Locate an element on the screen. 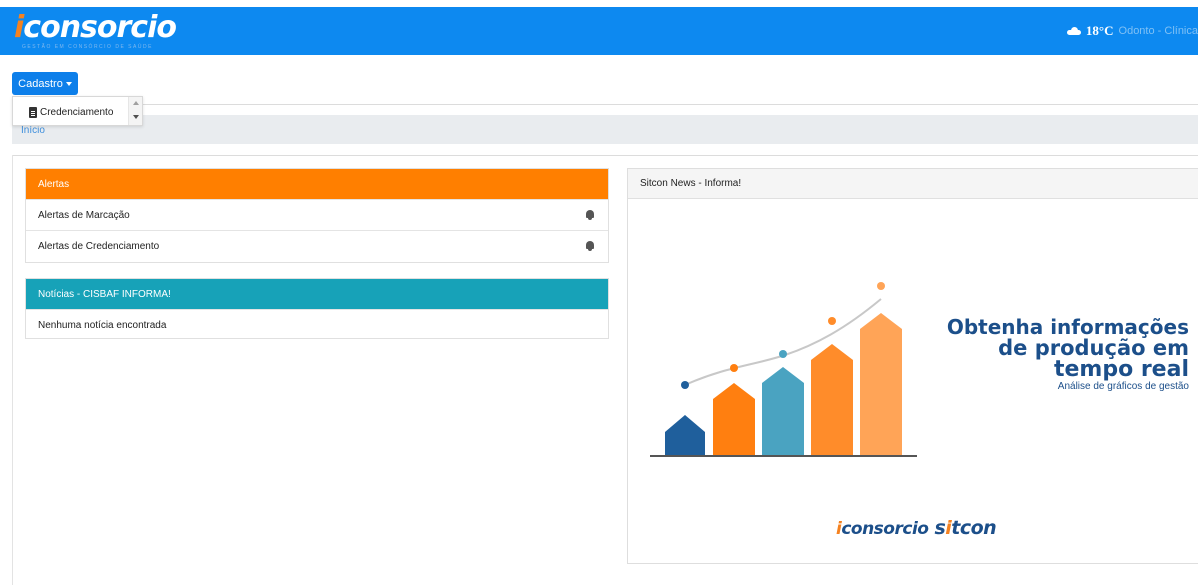  cadastro-label: Cadastro is located at coordinates (40, 83).